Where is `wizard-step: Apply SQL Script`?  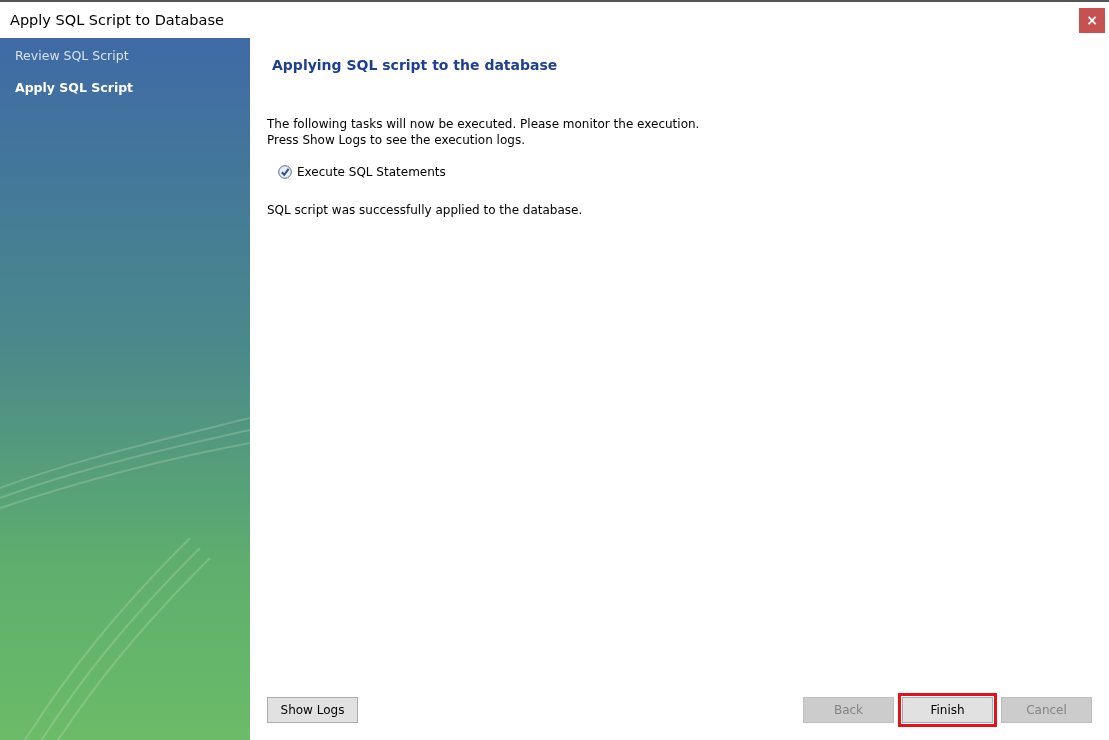
wizard-step: Apply SQL Script is located at coordinates (125, 87).